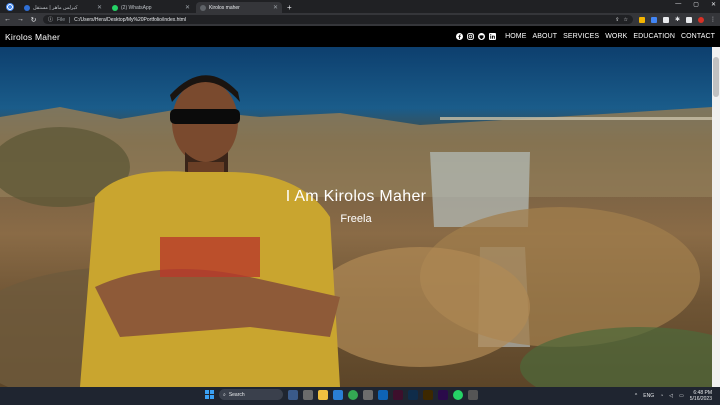 Image resolution: width=720 pixels, height=405 pixels. What do you see at coordinates (224, 394) in the screenshot?
I see `search-icon: ⌕` at bounding box center [224, 394].